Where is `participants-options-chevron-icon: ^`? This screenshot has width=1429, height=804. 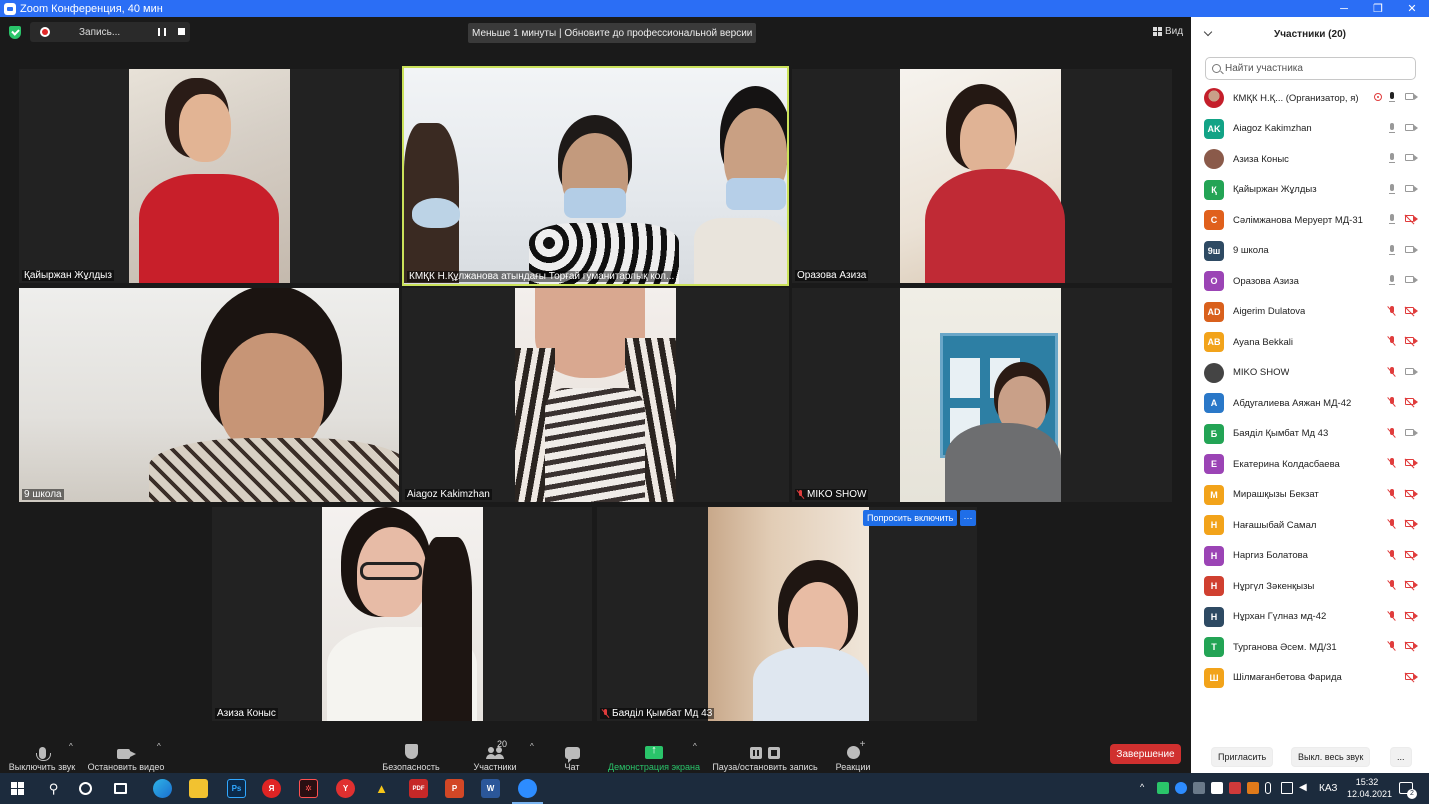 participants-options-chevron-icon: ^ is located at coordinates (532, 746).